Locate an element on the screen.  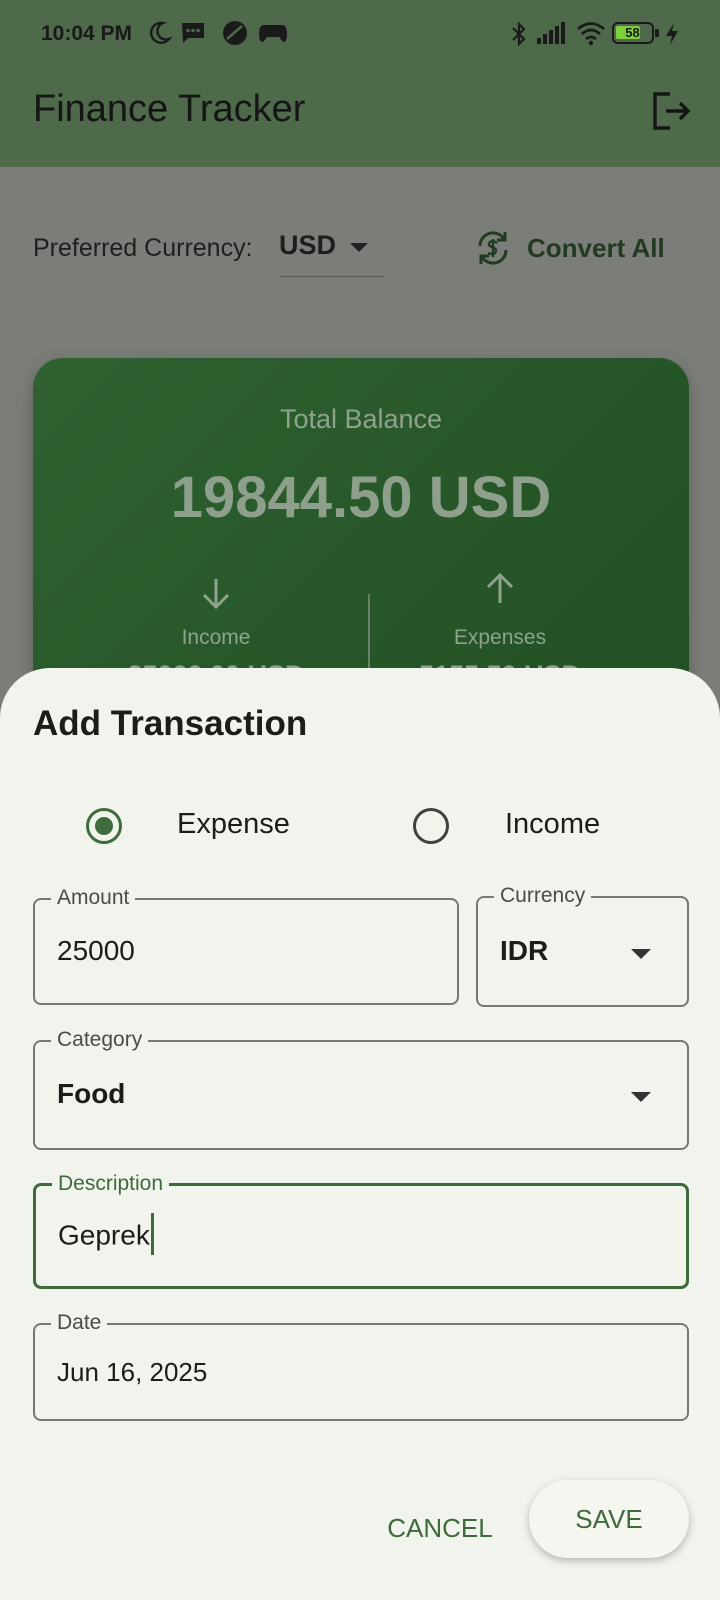
preferred-currency-label: Preferred Currency: is located at coordinates (143, 248).